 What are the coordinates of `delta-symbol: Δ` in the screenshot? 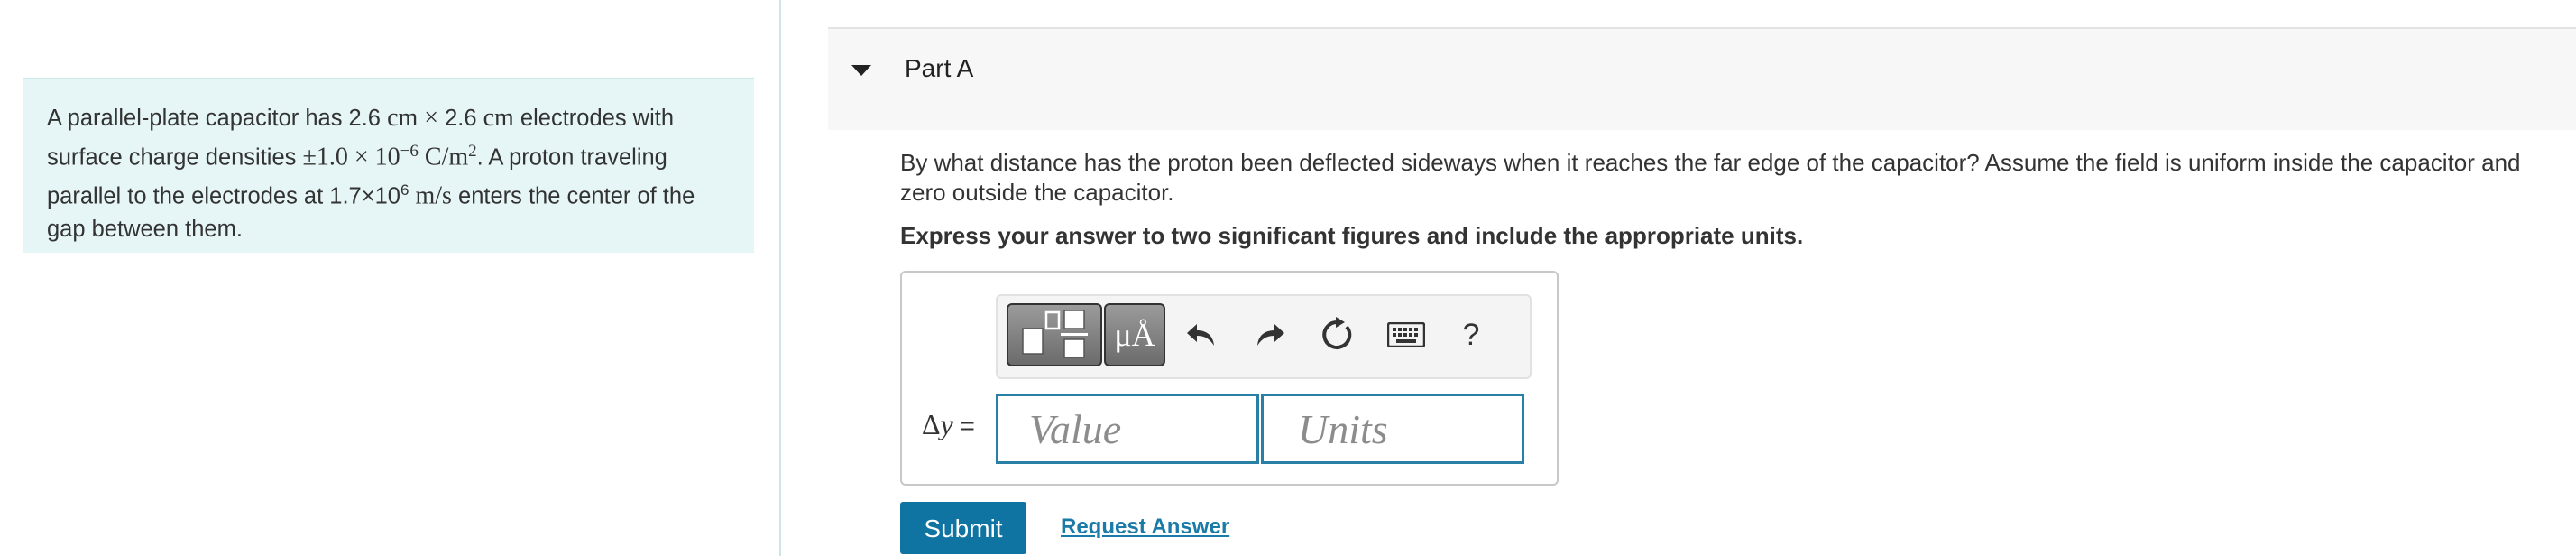 It's located at (931, 424).